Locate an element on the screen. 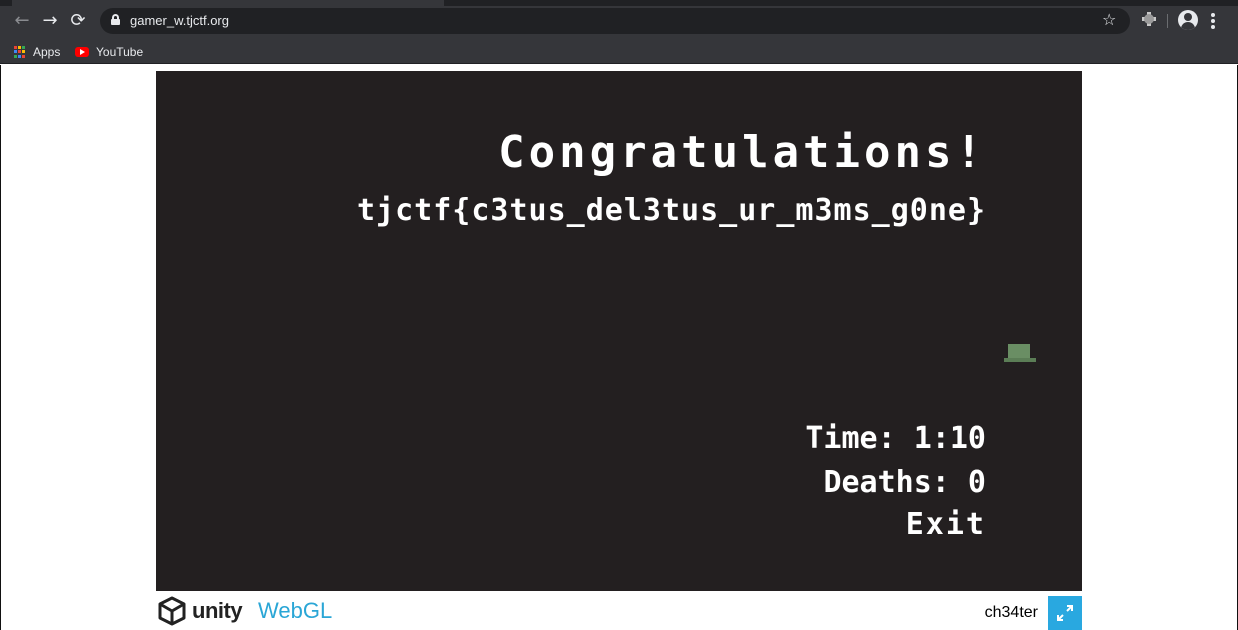  bookmark-youtube: YouTube is located at coordinates (109, 52).